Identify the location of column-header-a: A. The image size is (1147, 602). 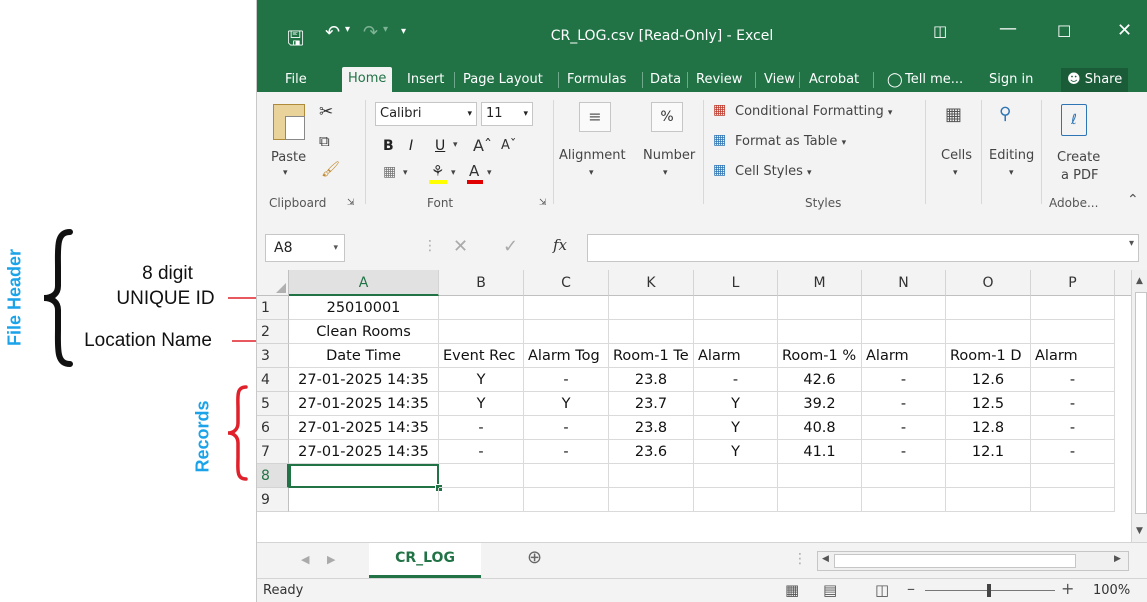
(364, 283).